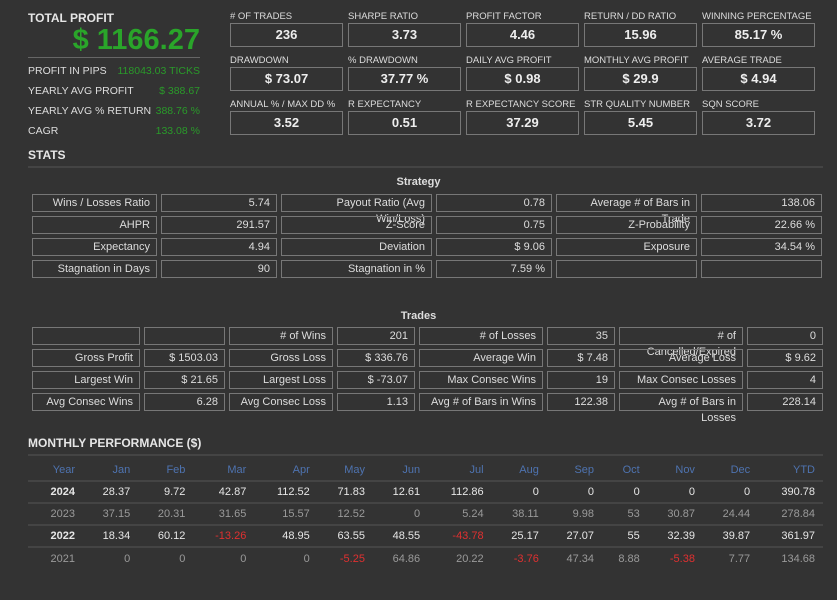 The image size is (837, 600). I want to click on strategy-cell: 0.78, so click(494, 203).